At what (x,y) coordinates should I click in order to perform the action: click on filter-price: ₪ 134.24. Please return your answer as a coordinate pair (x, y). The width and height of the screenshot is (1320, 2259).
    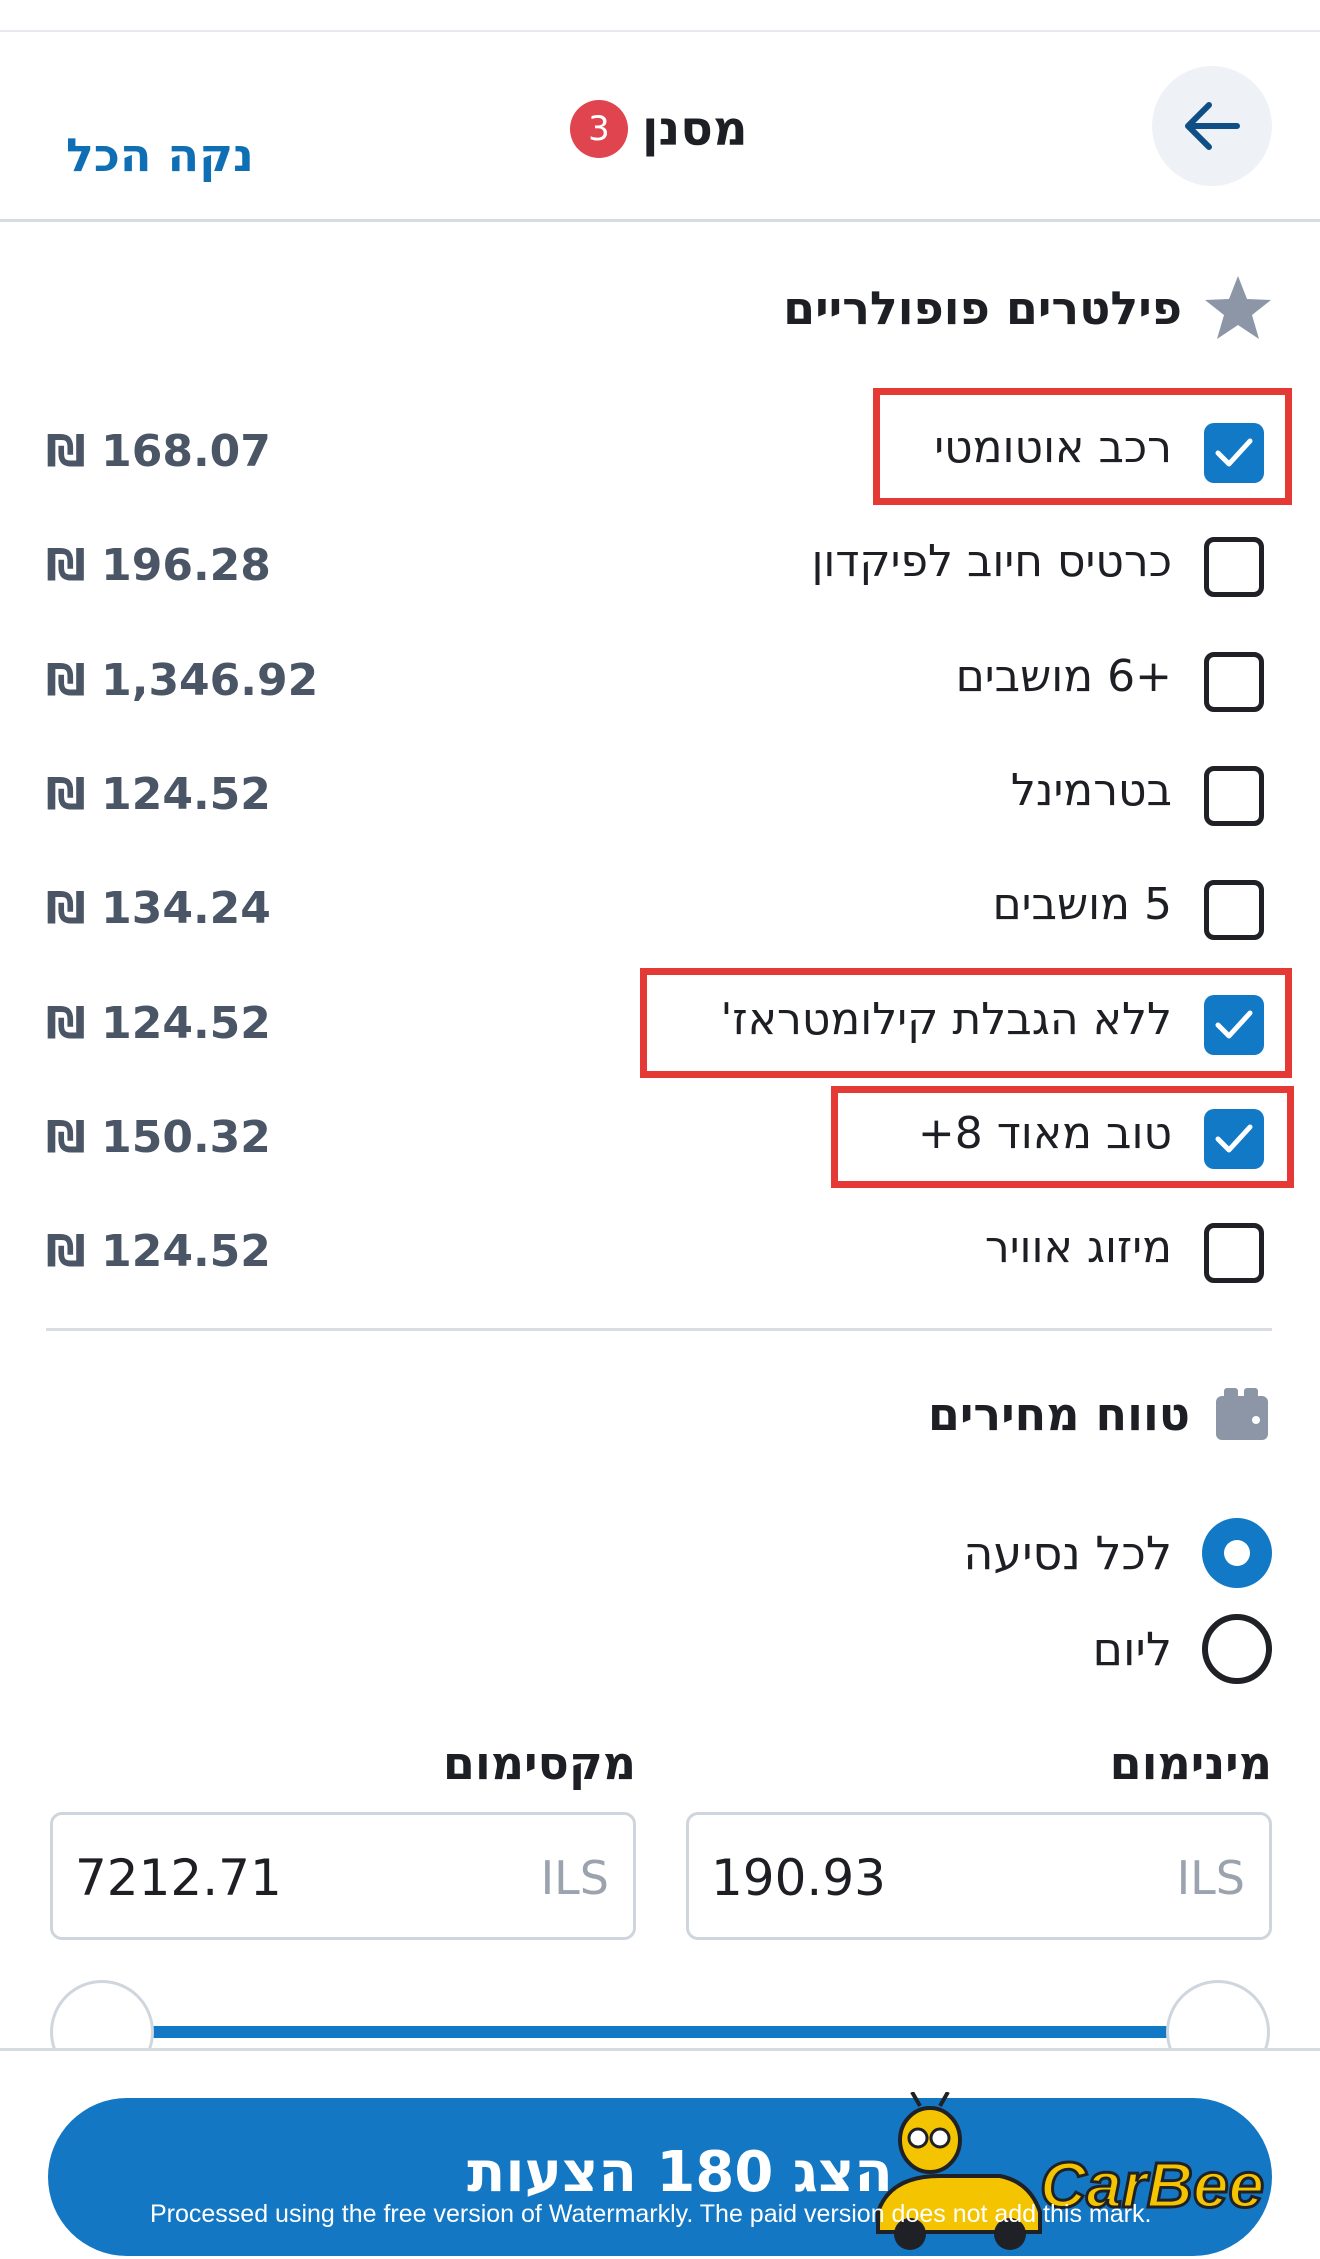
    Looking at the image, I should click on (158, 908).